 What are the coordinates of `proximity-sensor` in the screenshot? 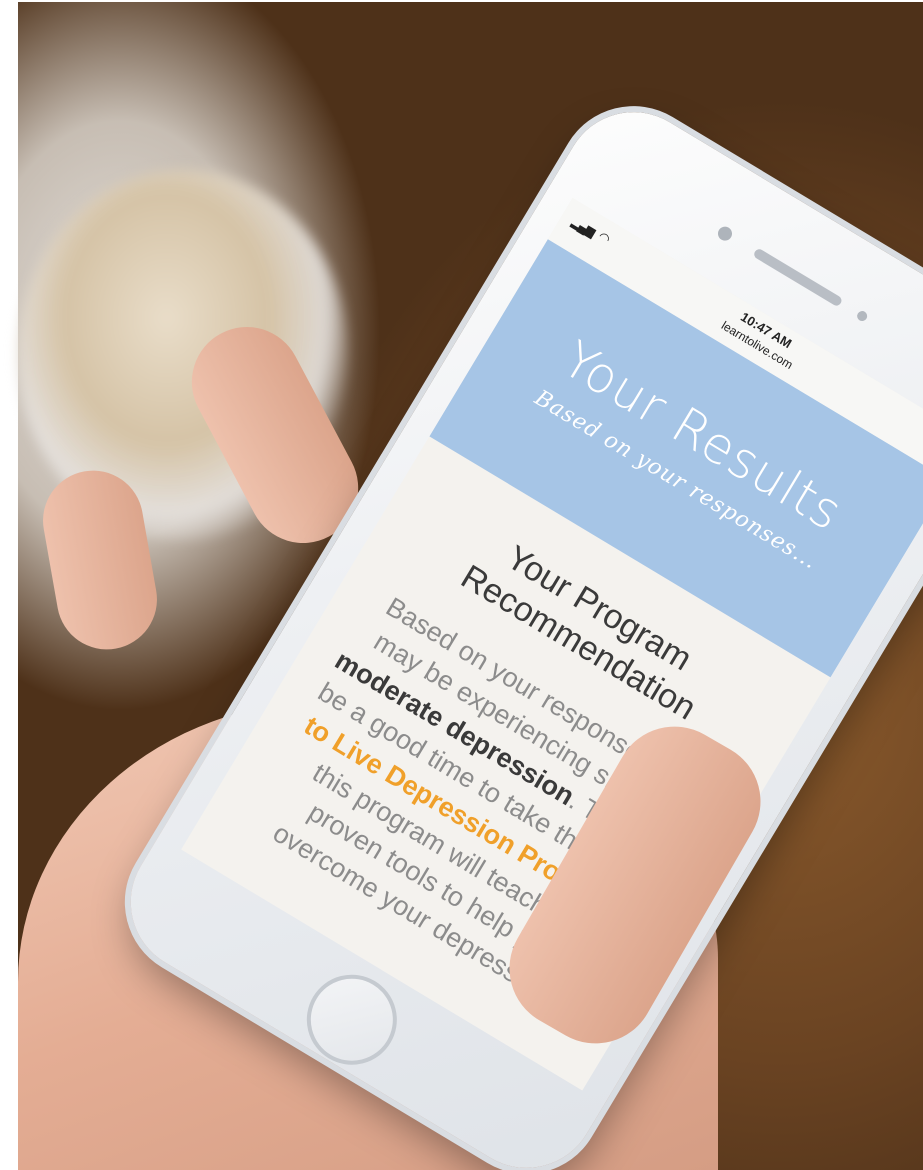 It's located at (862, 316).